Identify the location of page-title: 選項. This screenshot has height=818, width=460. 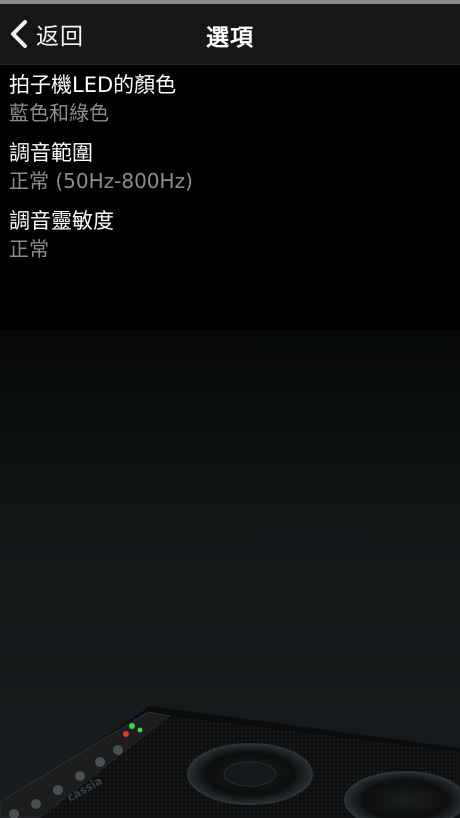
(230, 38).